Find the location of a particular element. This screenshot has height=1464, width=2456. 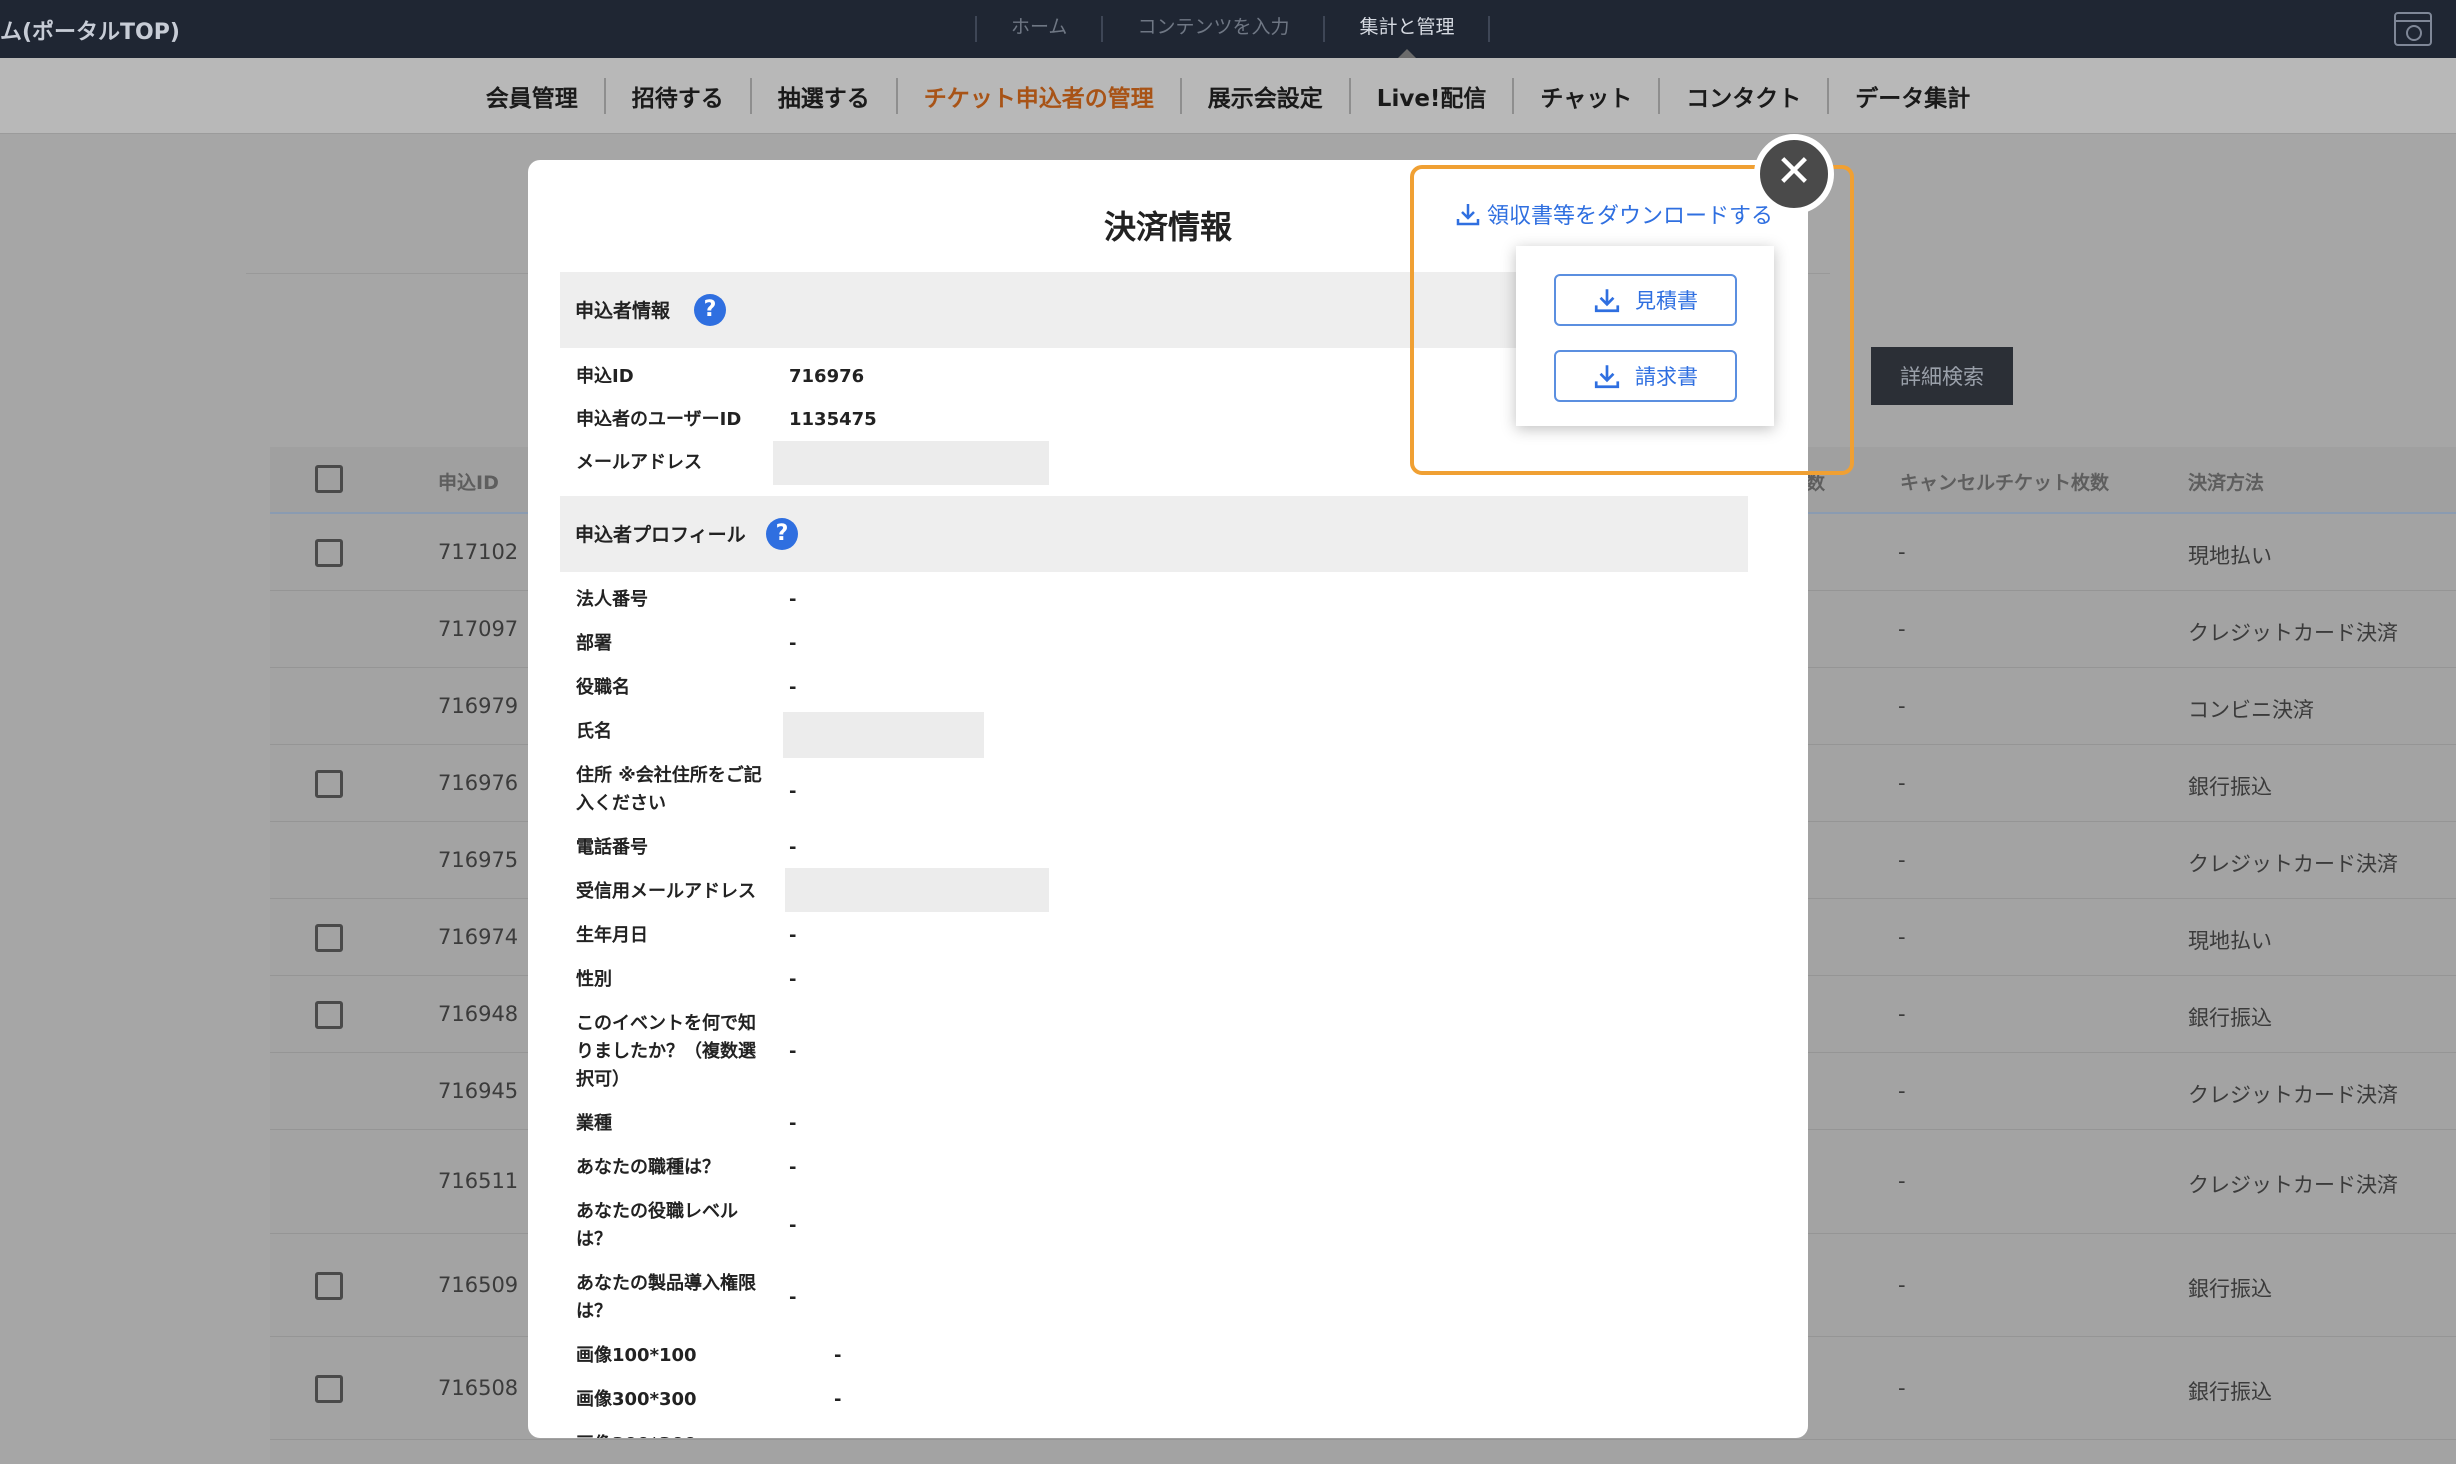

cell-id: 716508 is located at coordinates (478, 1388).